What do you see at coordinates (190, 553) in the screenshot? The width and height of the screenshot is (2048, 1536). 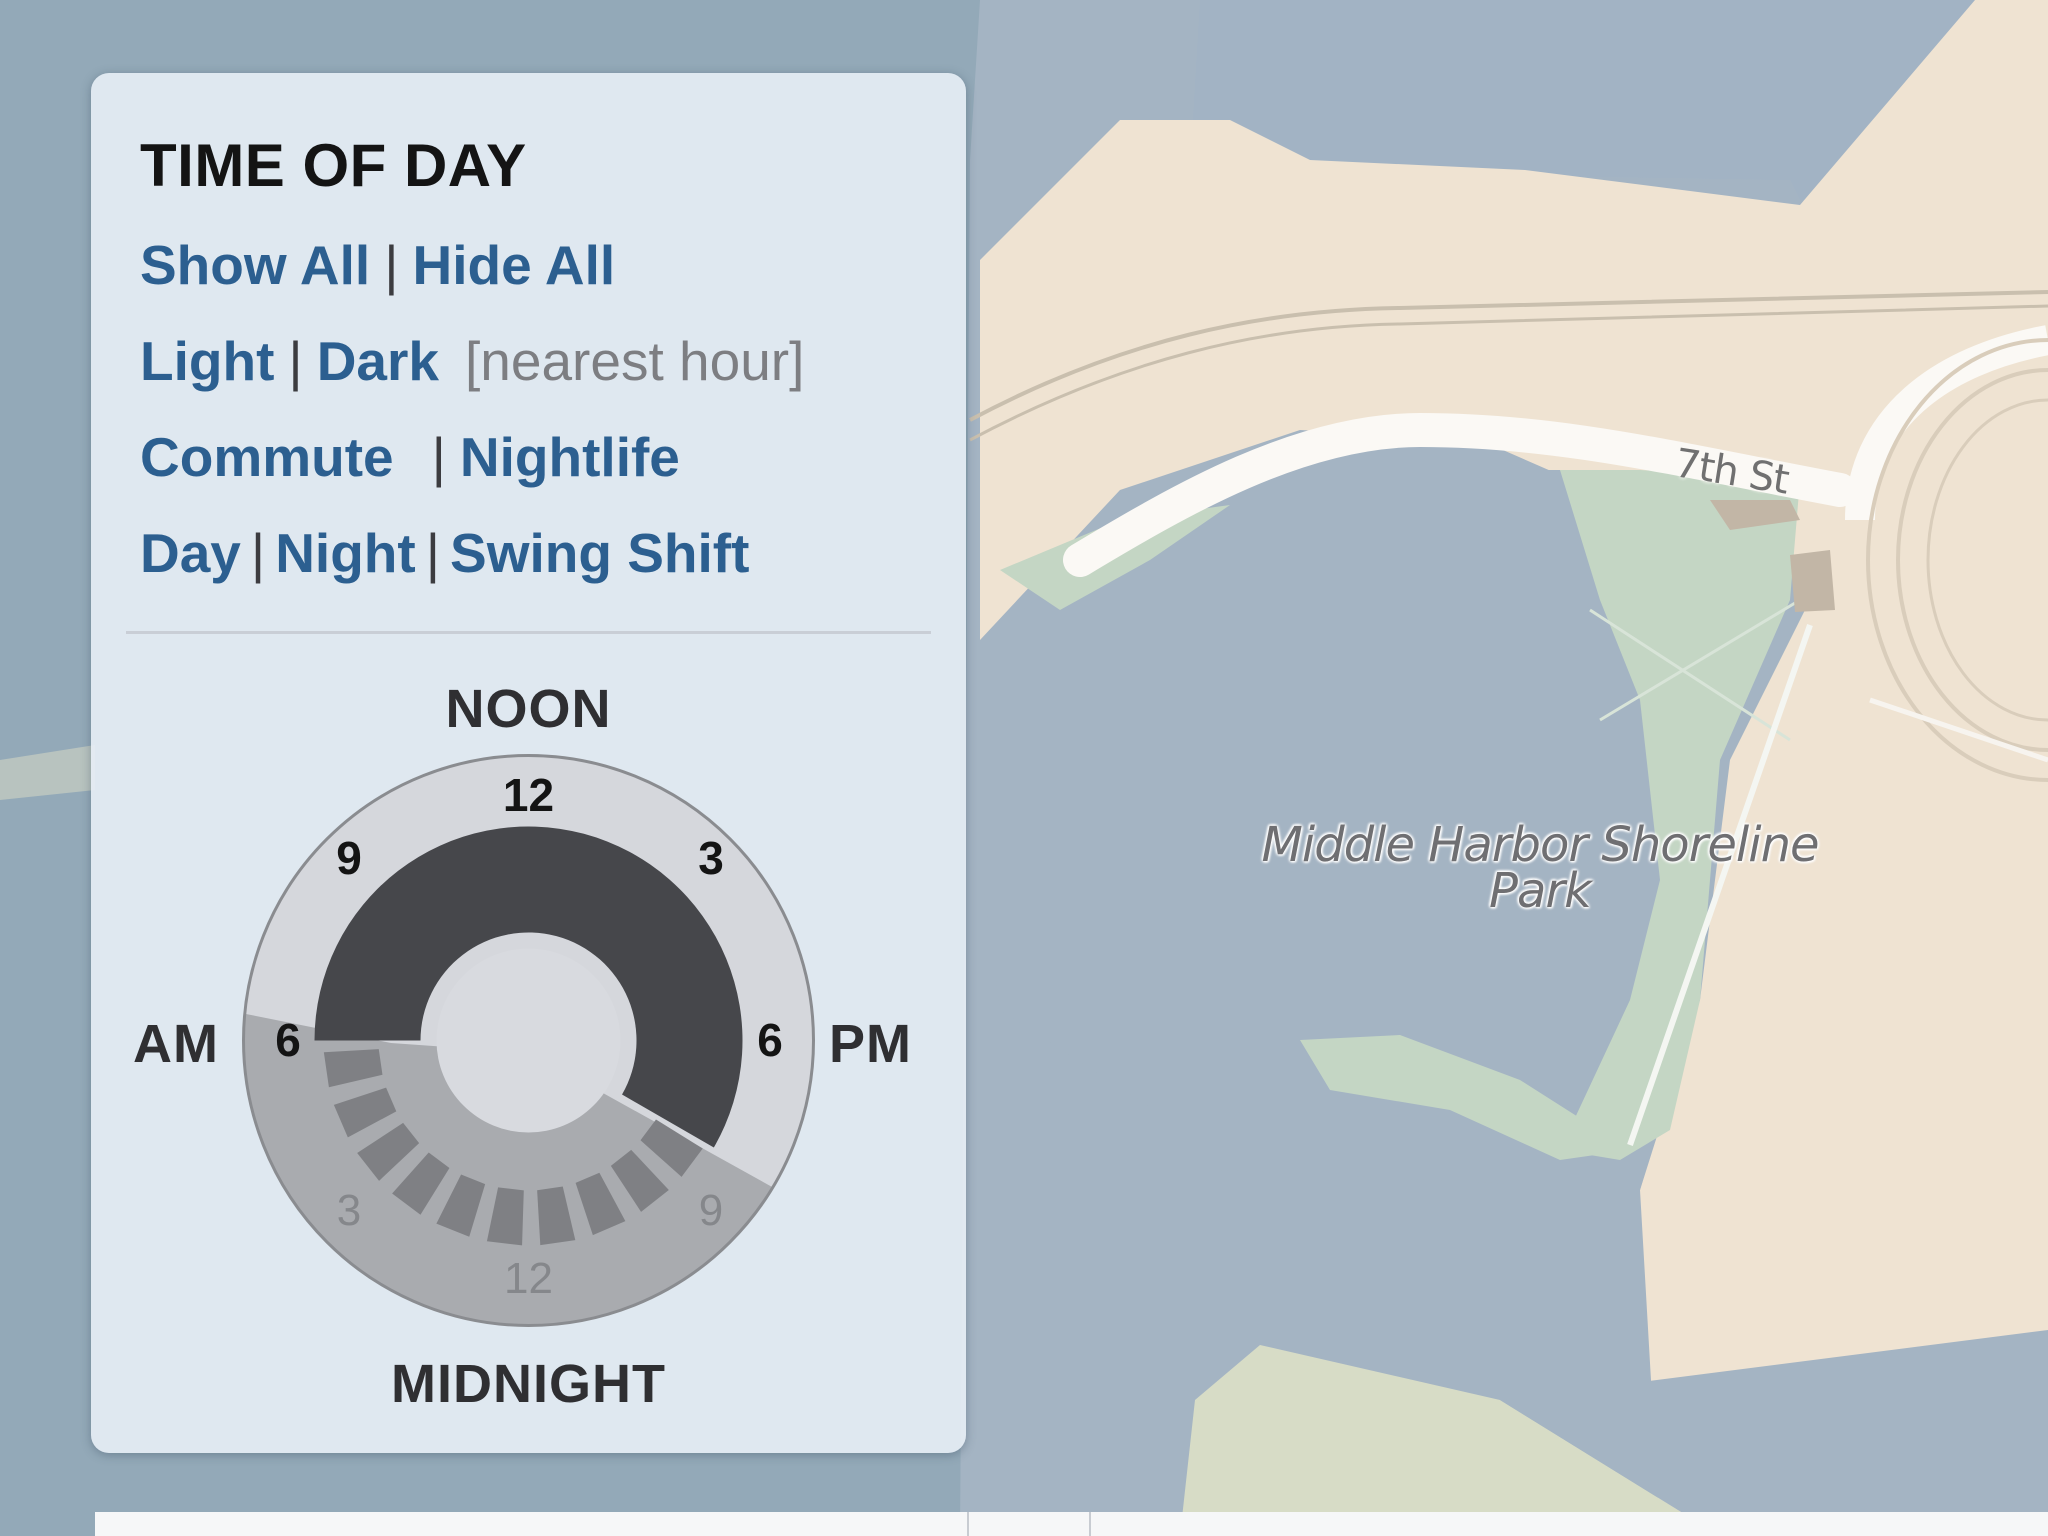 I see `day-link: Day` at bounding box center [190, 553].